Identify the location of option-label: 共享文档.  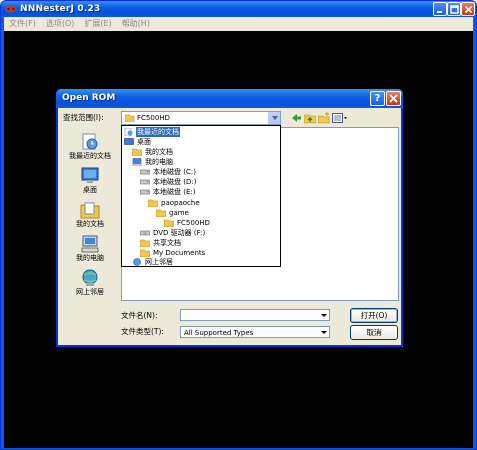
(167, 243).